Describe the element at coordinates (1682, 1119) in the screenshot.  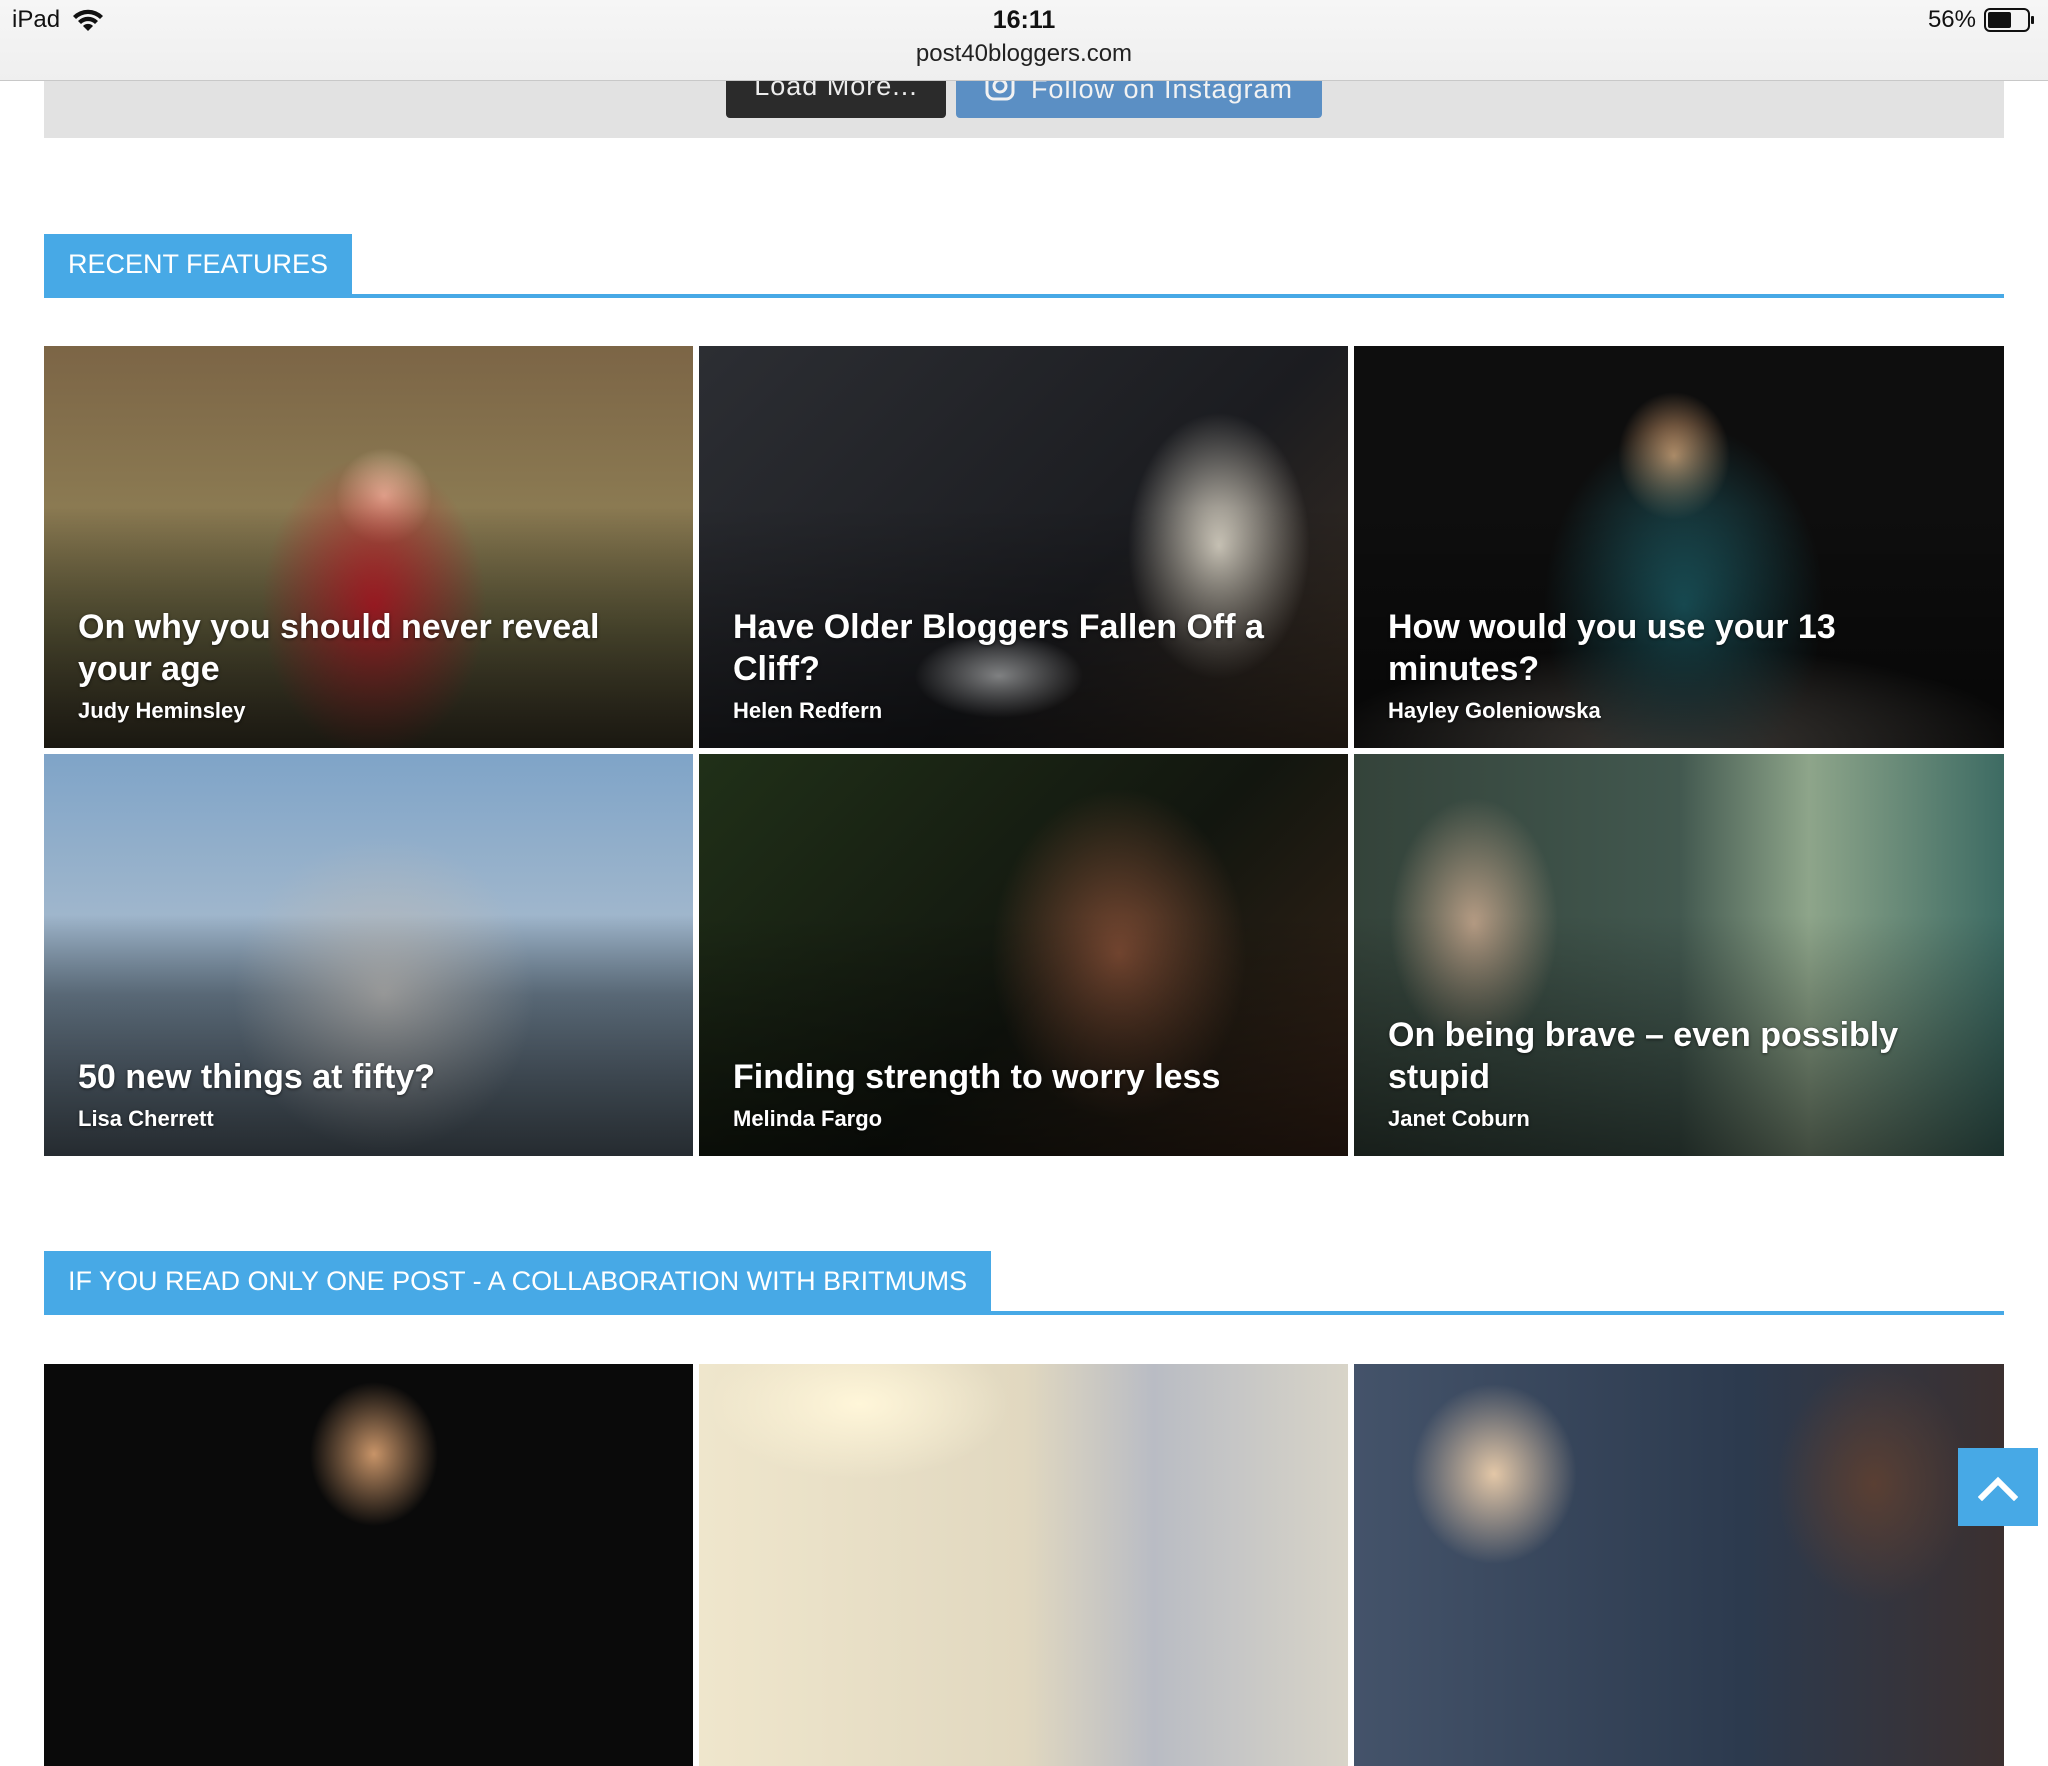
I see `card-author: Janet Coburn` at that location.